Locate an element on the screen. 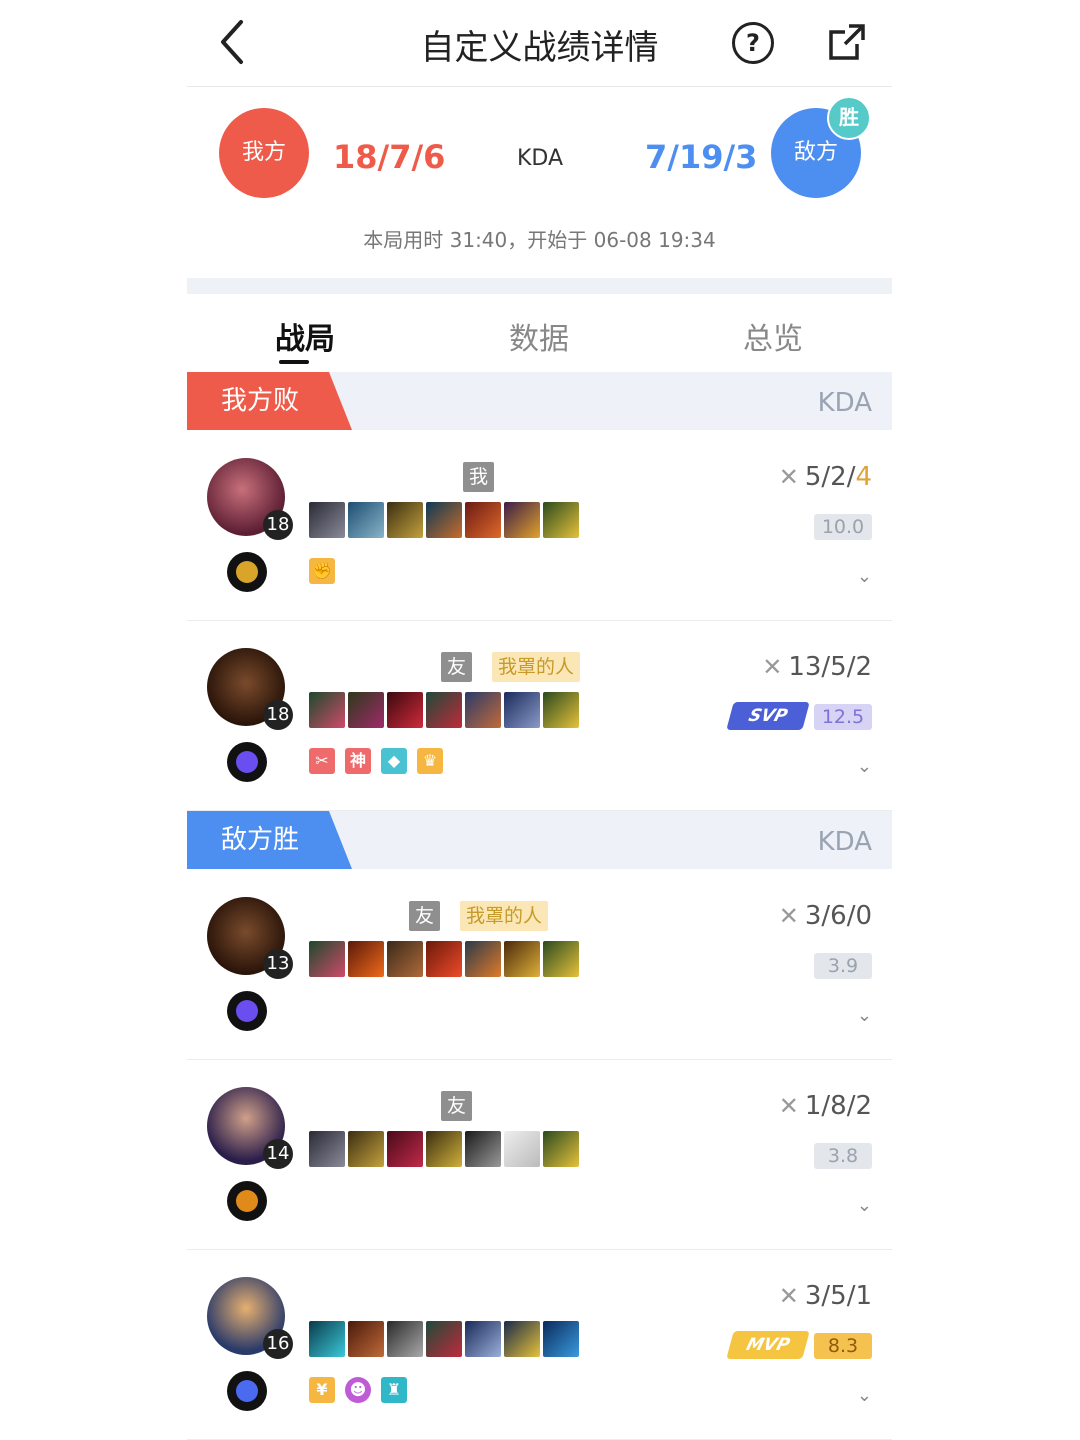 The height and width of the screenshot is (1440, 1080). player-kda: ✕ 3/5/1 is located at coordinates (825, 1296).